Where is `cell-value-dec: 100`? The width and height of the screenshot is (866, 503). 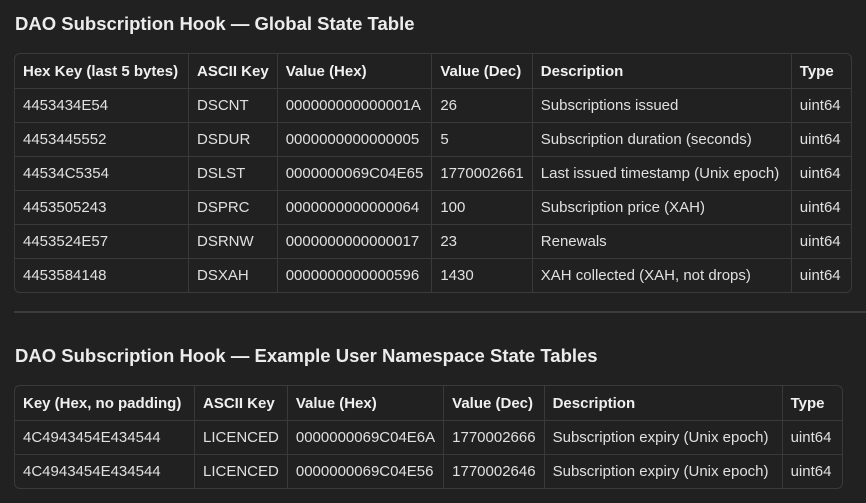
cell-value-dec: 100 is located at coordinates (482, 207).